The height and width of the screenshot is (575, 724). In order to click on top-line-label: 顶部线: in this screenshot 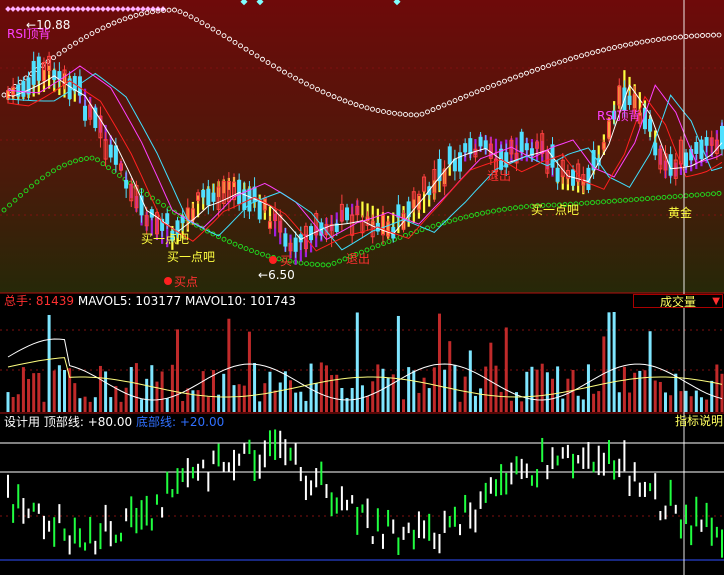, I will do `click(63, 422)`.